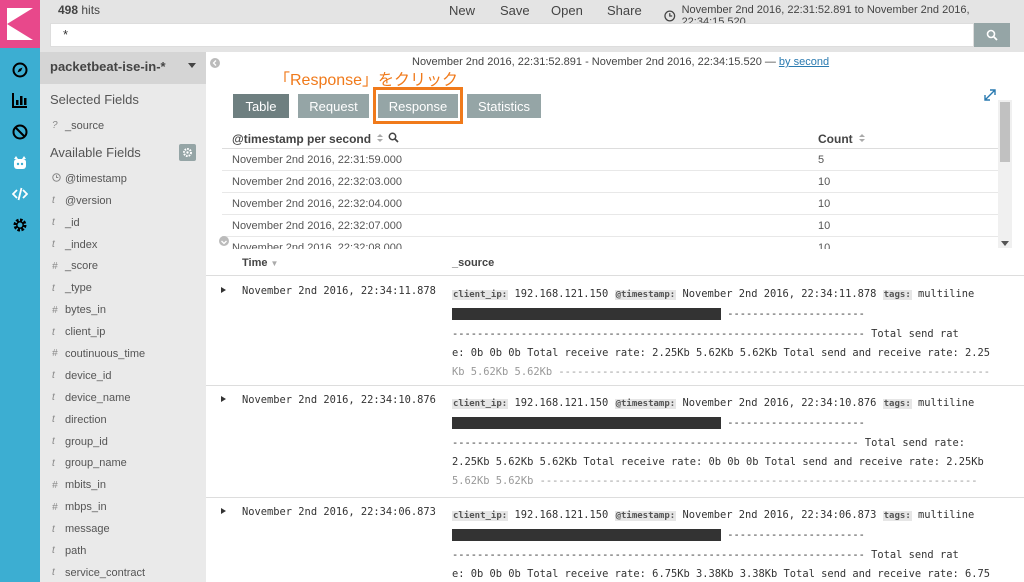 The image size is (1024, 582). I want to click on tab-statistics: Statistics, so click(504, 106).